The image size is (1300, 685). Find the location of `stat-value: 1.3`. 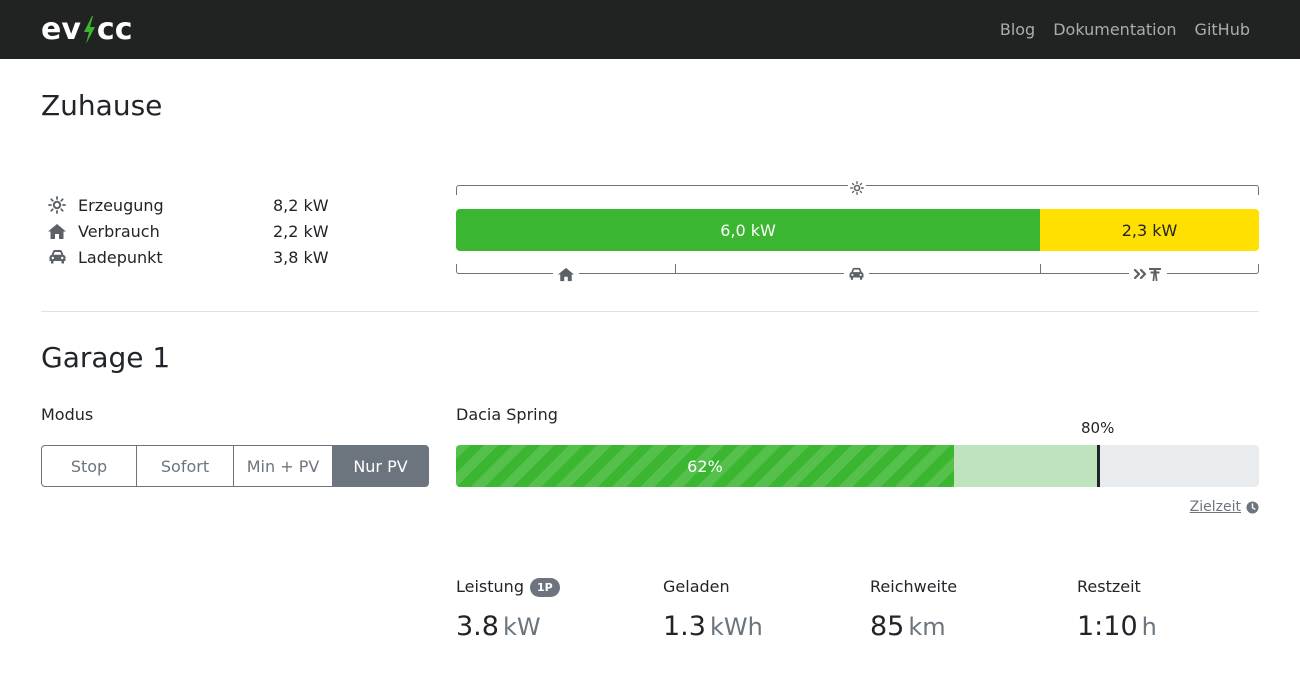

stat-value: 1.3 is located at coordinates (684, 626).